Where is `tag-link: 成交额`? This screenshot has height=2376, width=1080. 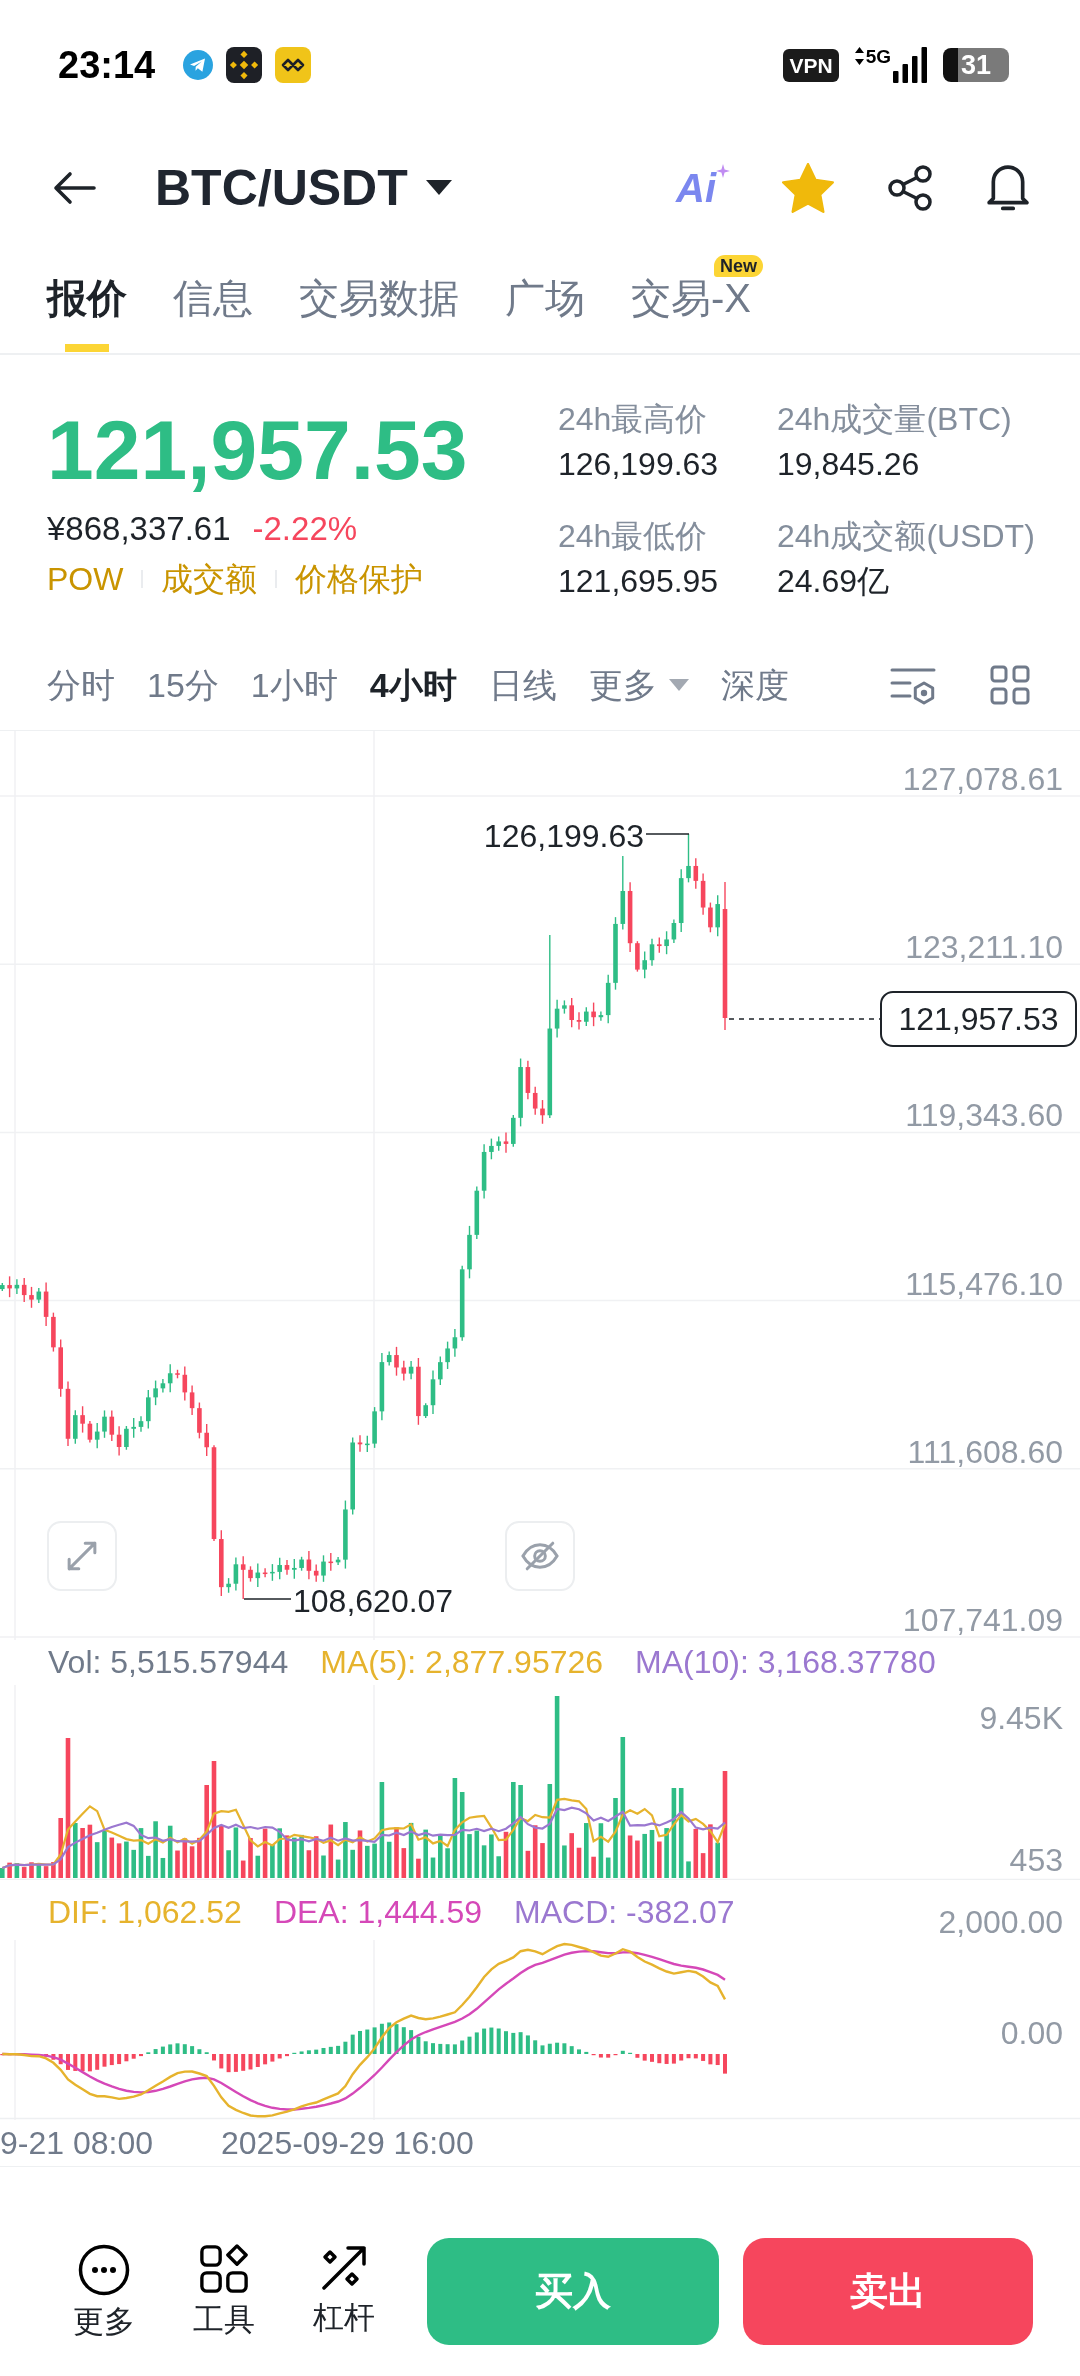
tag-link: 成交额 is located at coordinates (209, 579).